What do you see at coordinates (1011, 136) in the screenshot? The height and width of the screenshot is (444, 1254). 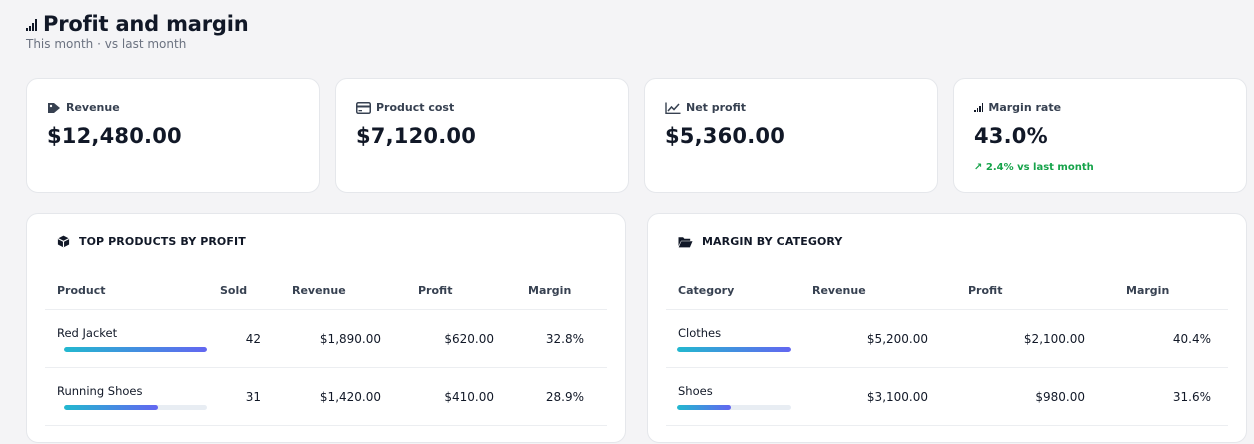 I see `kpi-value: 43.0%` at bounding box center [1011, 136].